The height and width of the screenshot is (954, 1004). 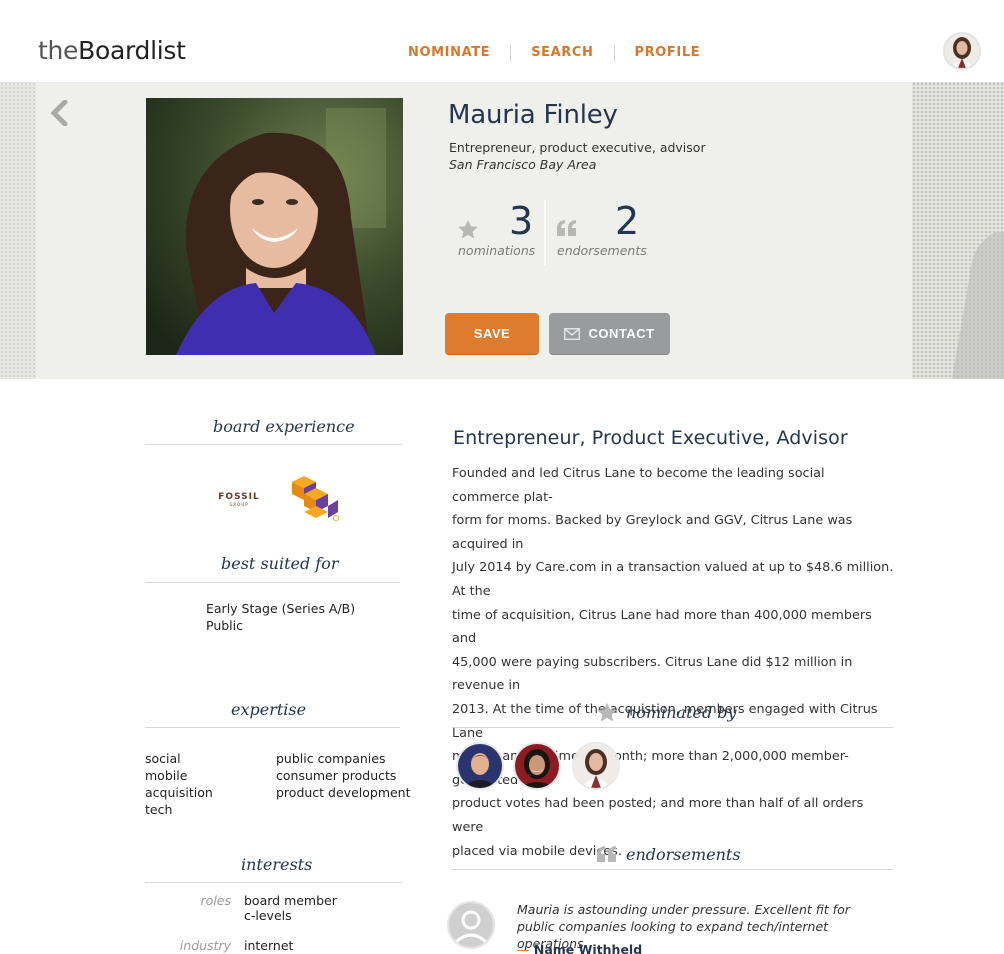 I want to click on interests-title: interests, so click(x=277, y=864).